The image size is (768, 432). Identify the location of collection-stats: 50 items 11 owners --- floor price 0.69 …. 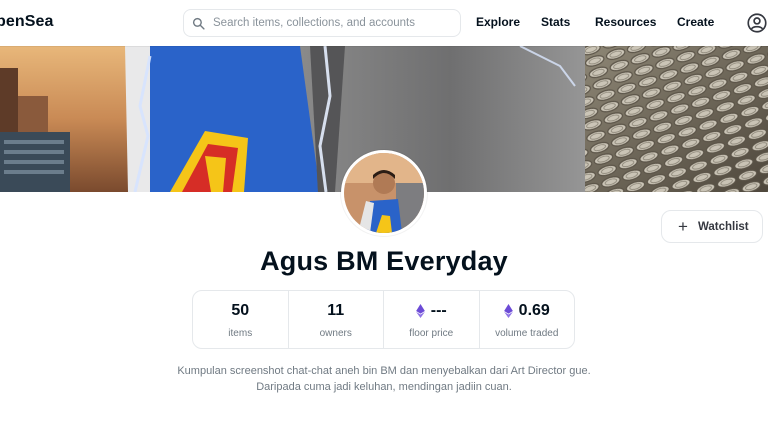
(383, 319).